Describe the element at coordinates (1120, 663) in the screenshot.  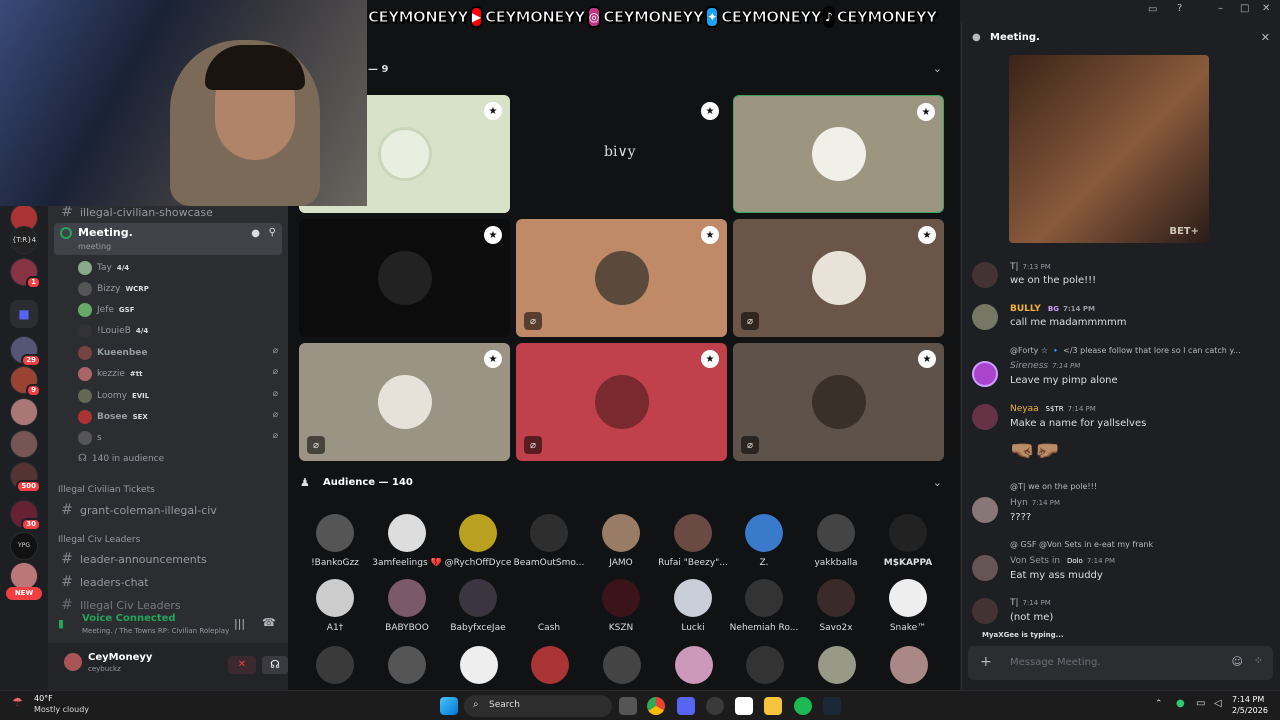
I see `message-input: + Message Meeting. ☺ ⁘` at that location.